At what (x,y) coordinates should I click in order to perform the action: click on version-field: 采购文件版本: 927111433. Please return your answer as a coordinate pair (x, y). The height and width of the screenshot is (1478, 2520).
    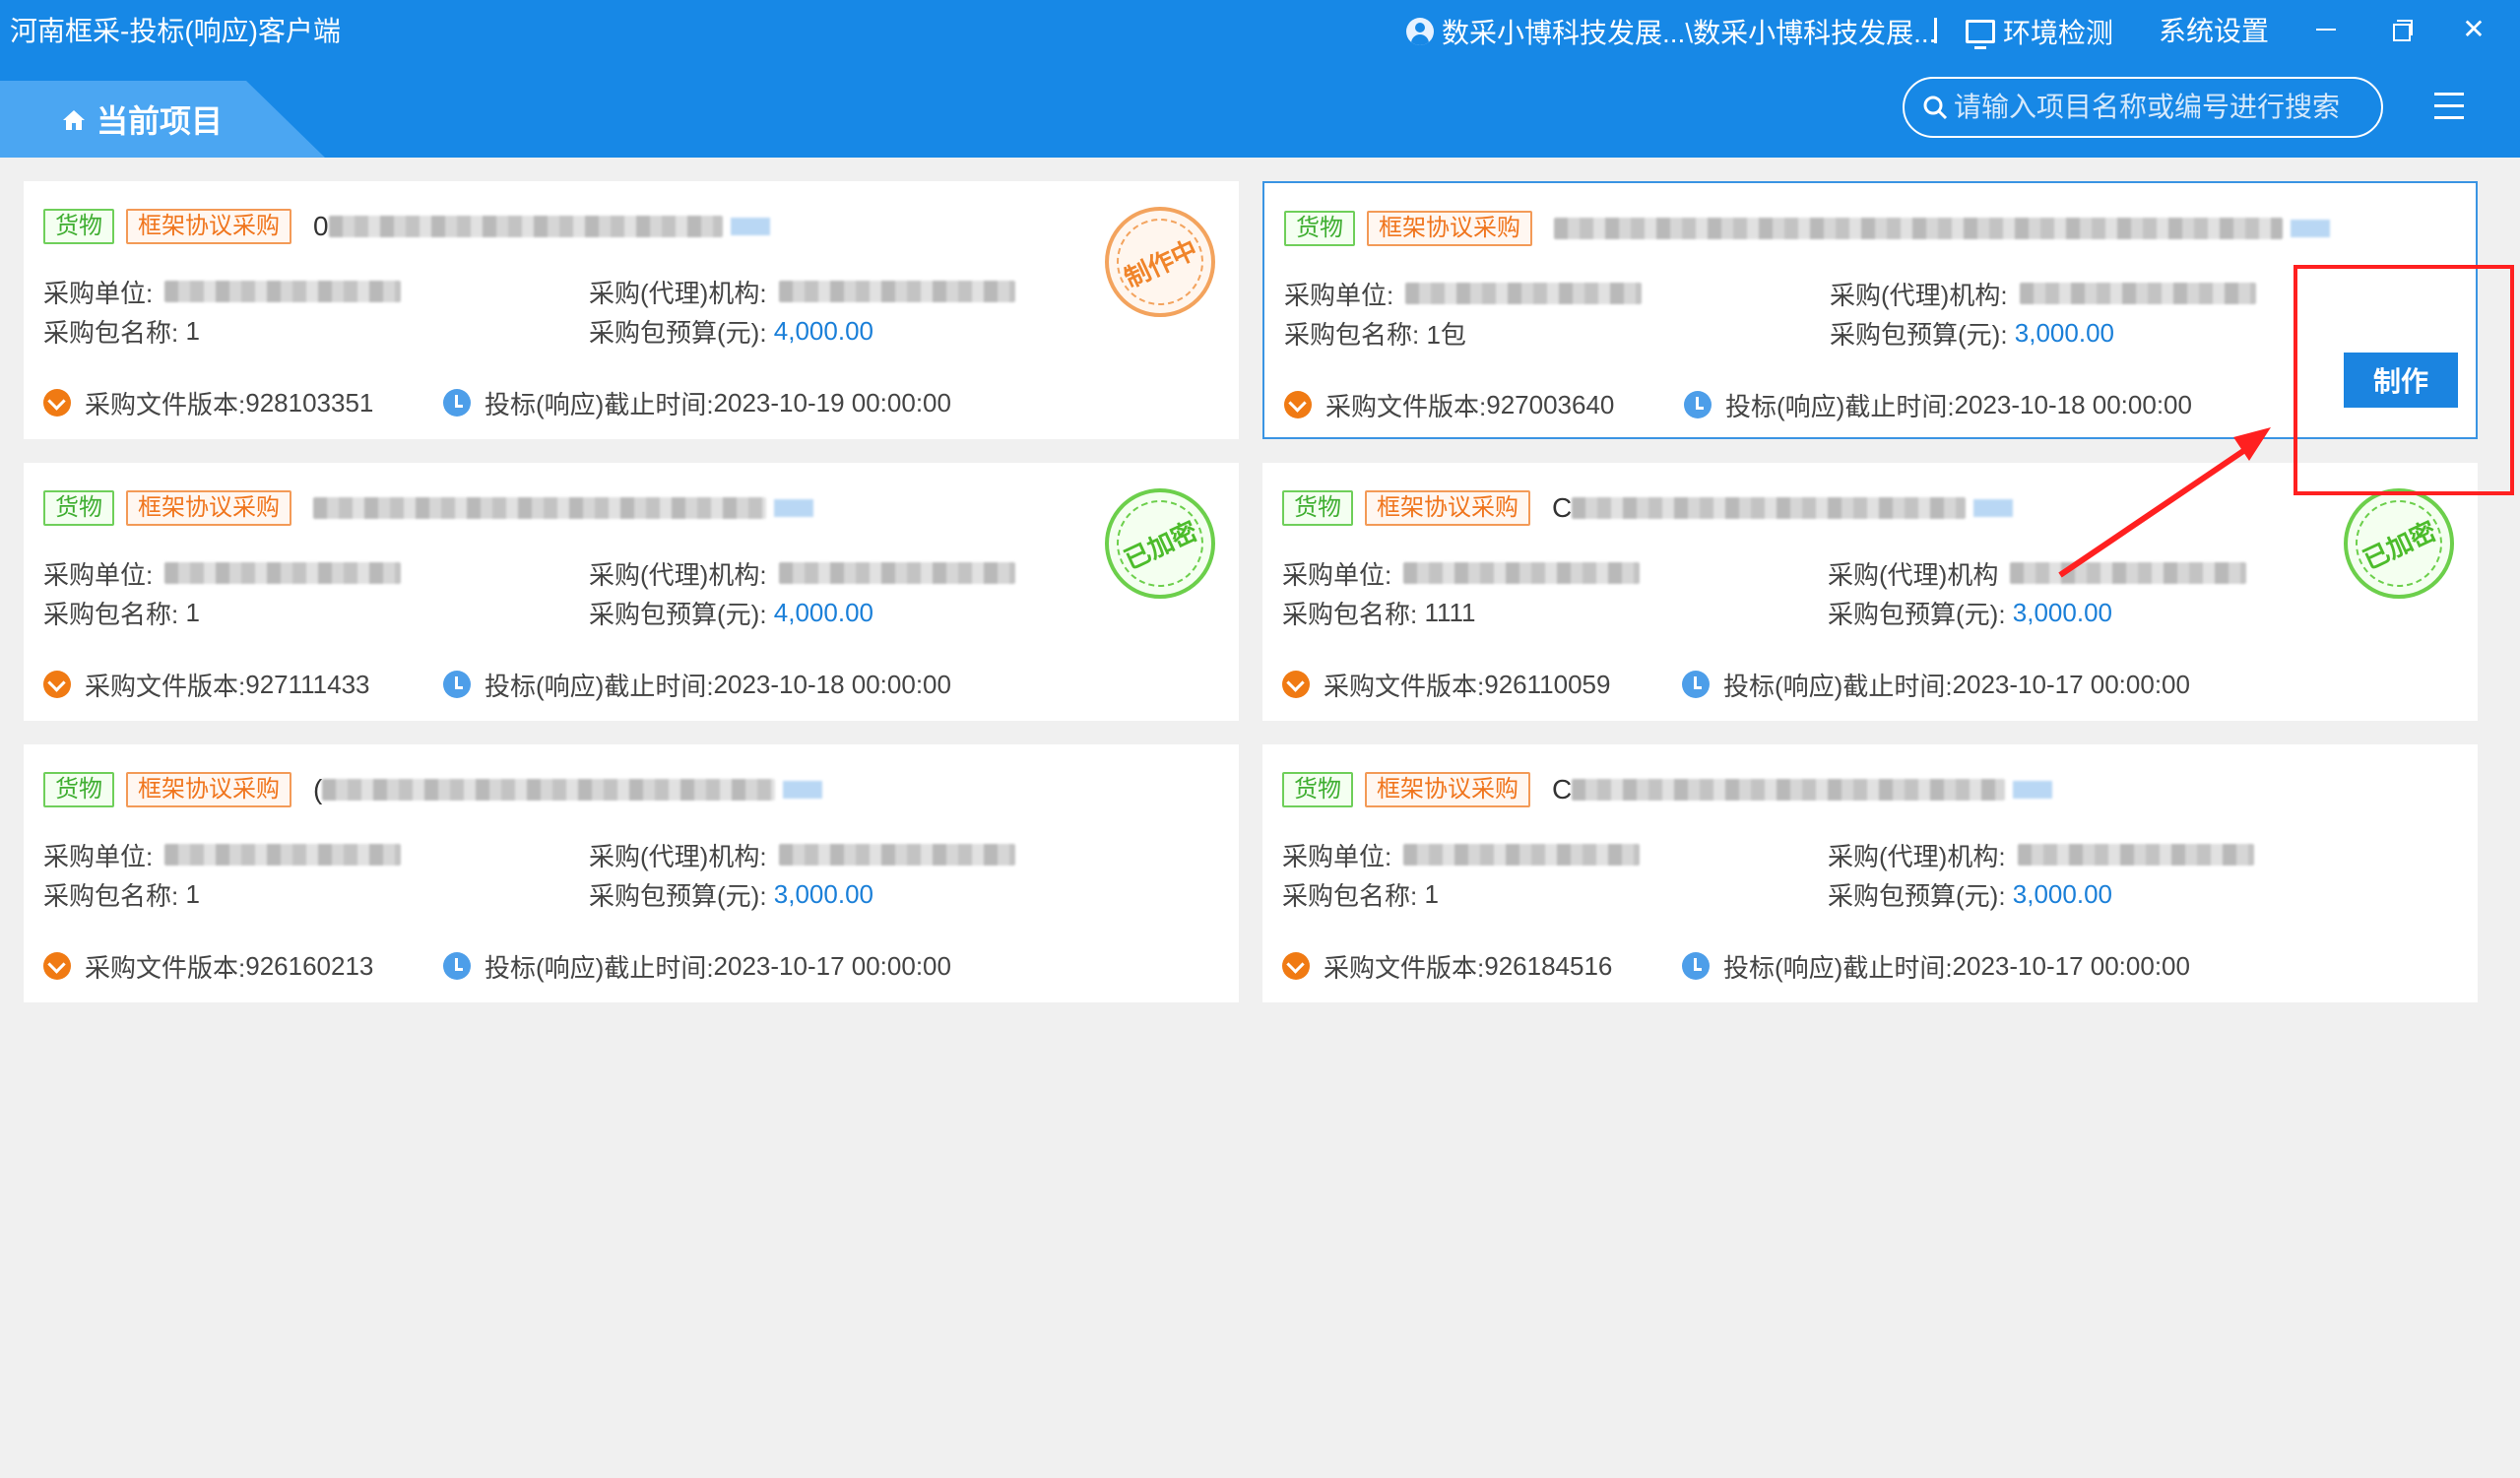
    Looking at the image, I should click on (206, 684).